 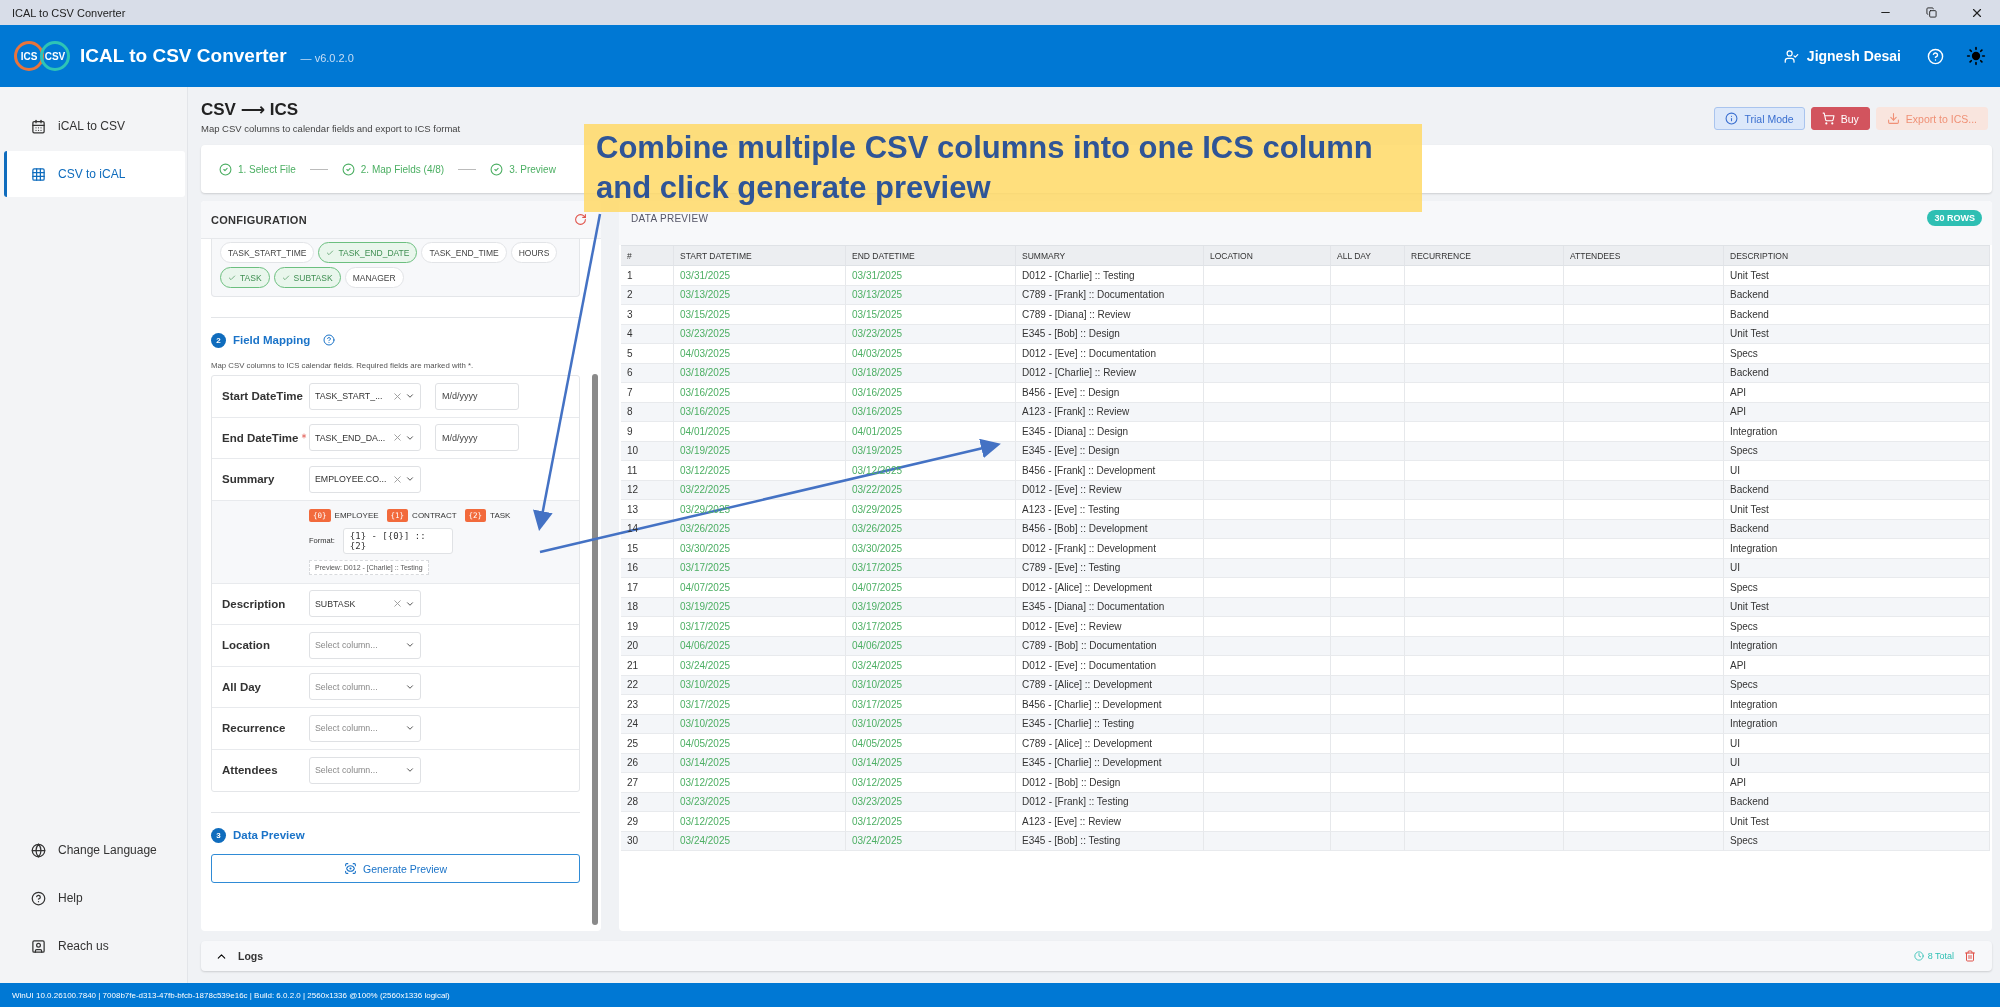 I want to click on column-chip: TASK_START_TIME, so click(x=267, y=252).